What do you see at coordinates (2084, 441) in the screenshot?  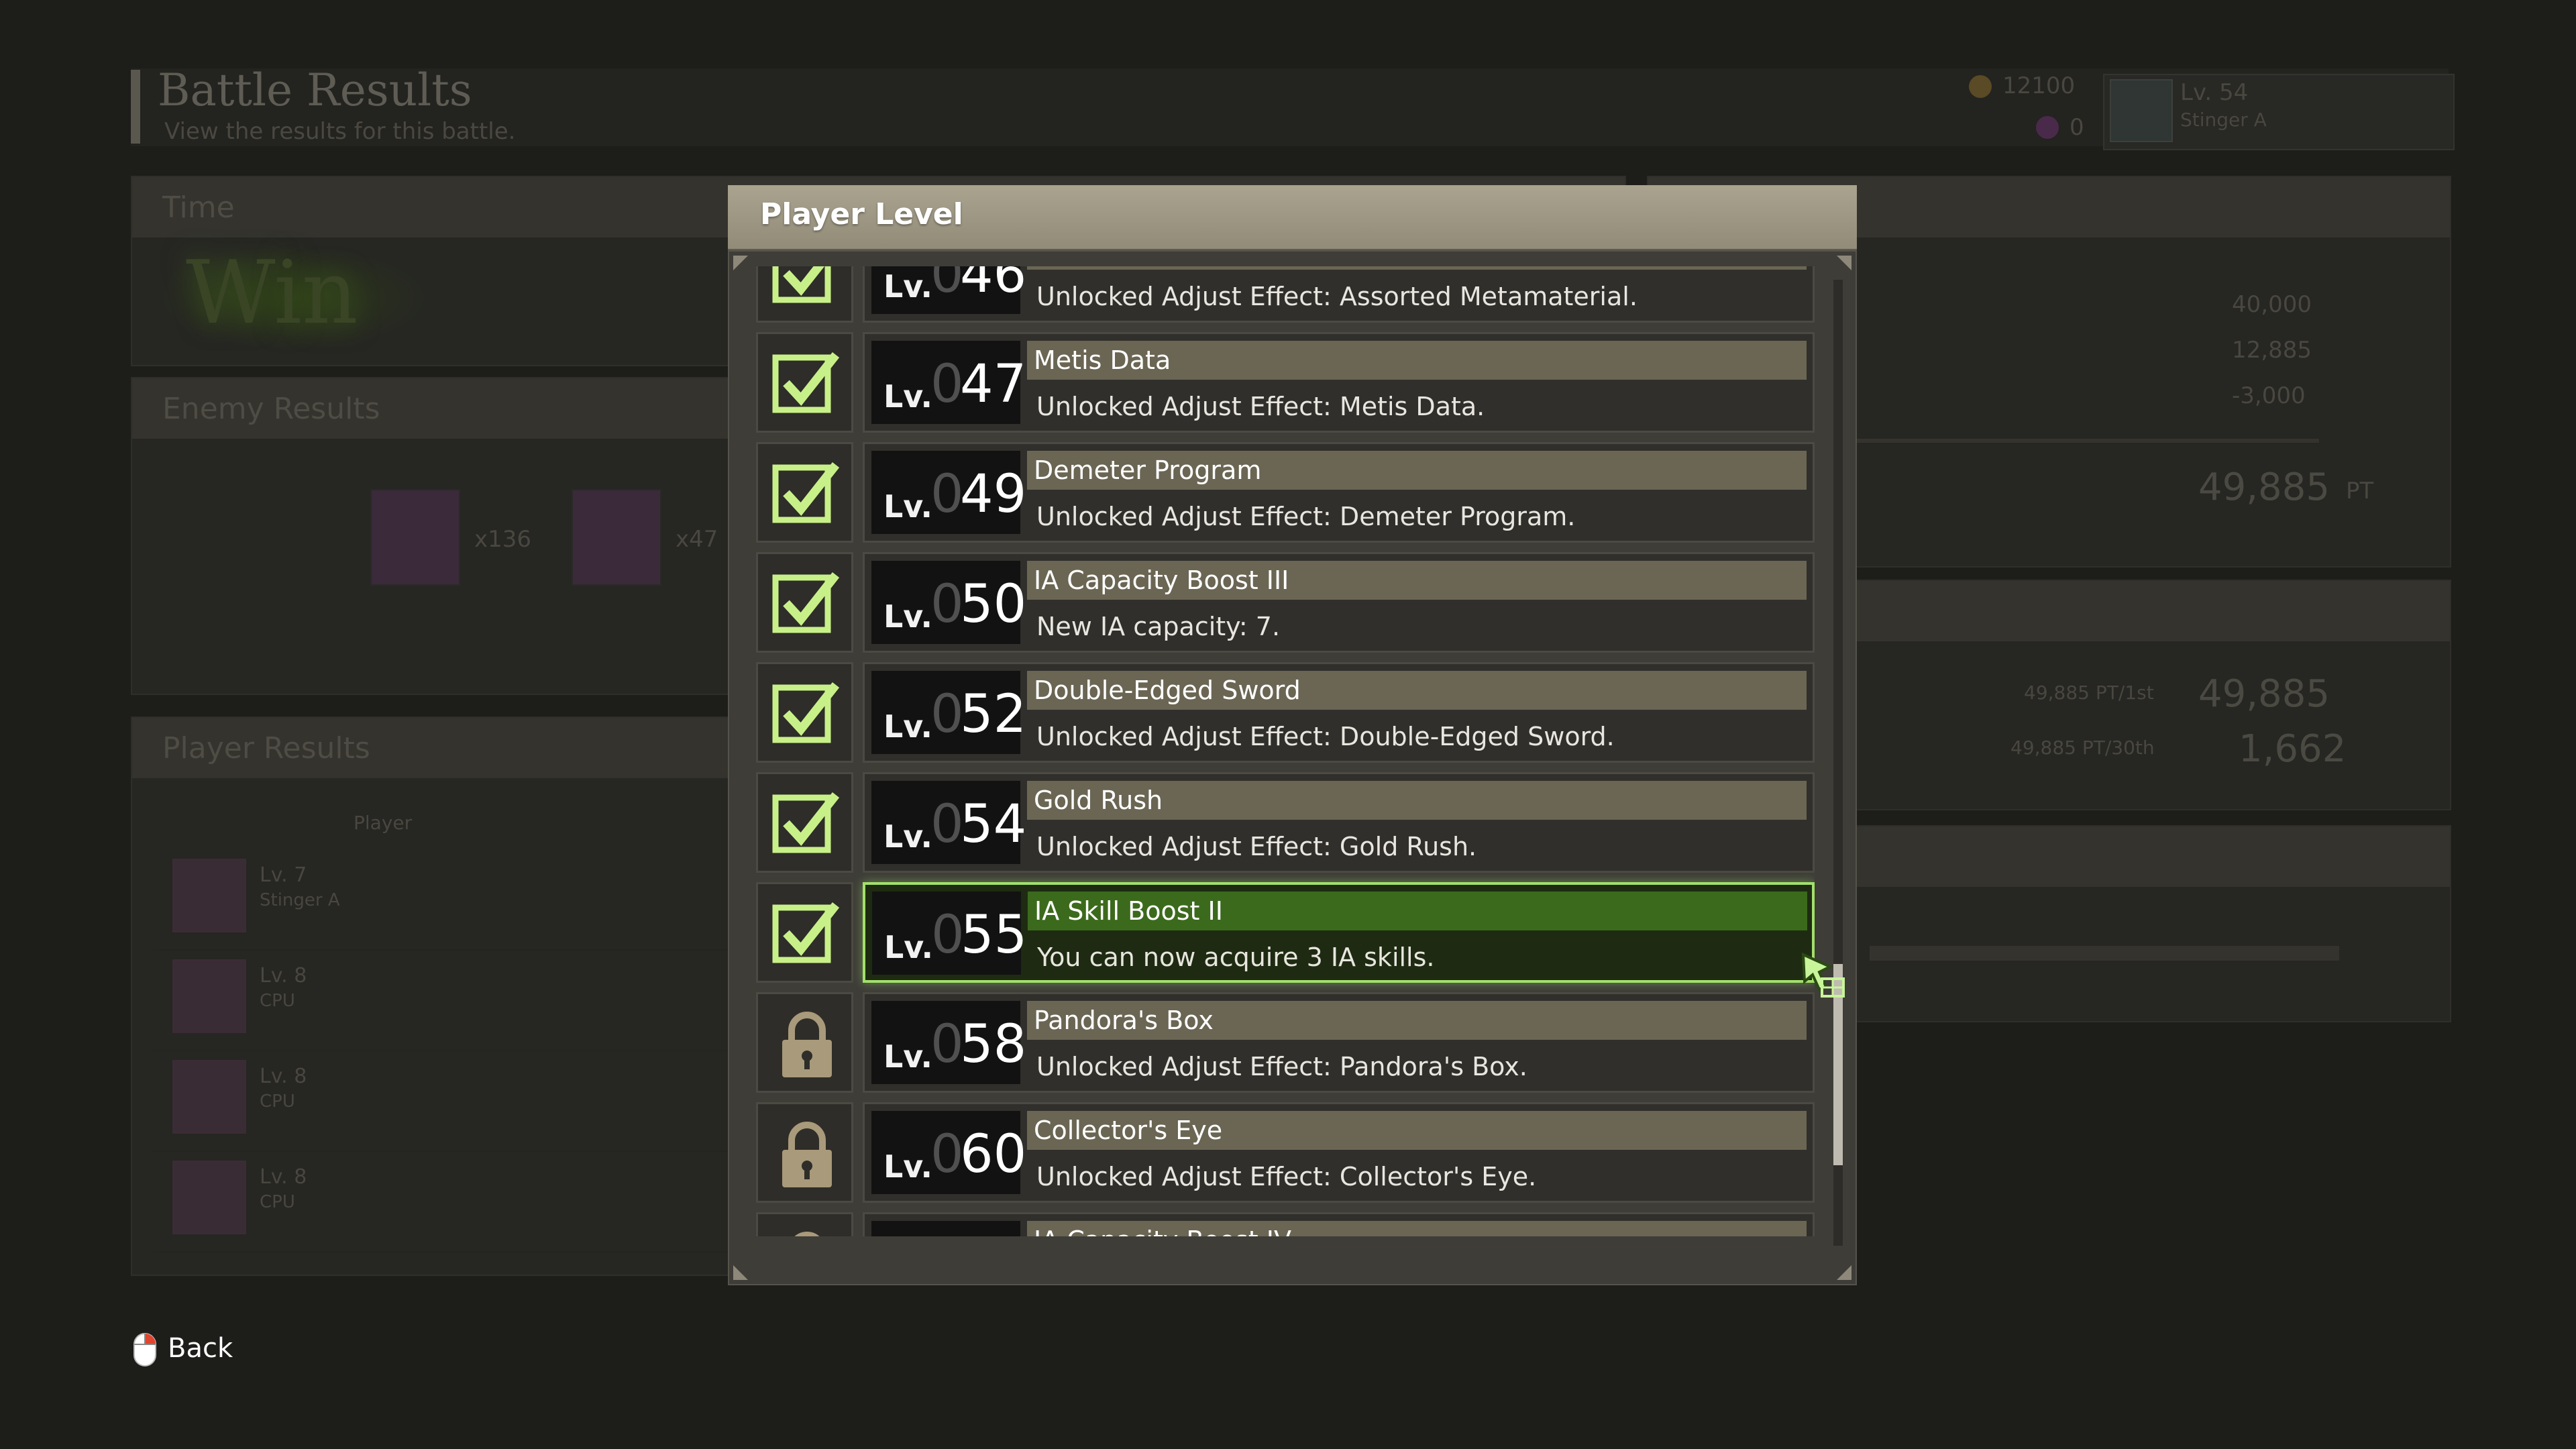 I see `divider` at bounding box center [2084, 441].